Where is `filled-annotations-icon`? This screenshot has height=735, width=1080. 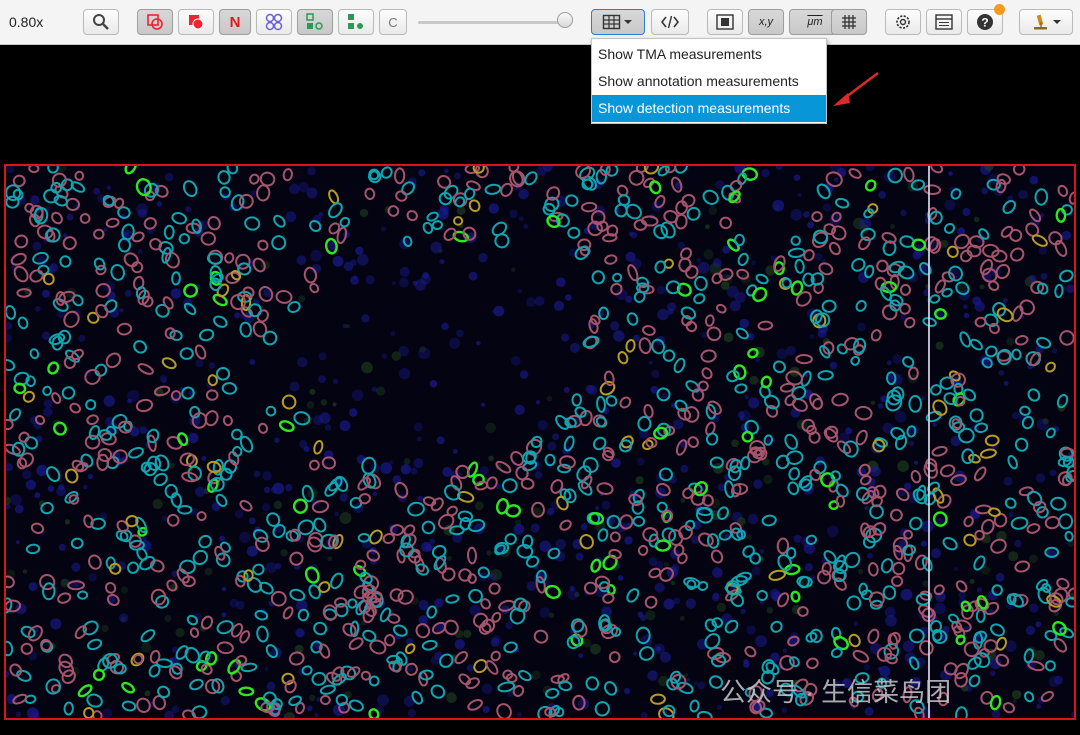
filled-annotations-icon is located at coordinates (196, 22).